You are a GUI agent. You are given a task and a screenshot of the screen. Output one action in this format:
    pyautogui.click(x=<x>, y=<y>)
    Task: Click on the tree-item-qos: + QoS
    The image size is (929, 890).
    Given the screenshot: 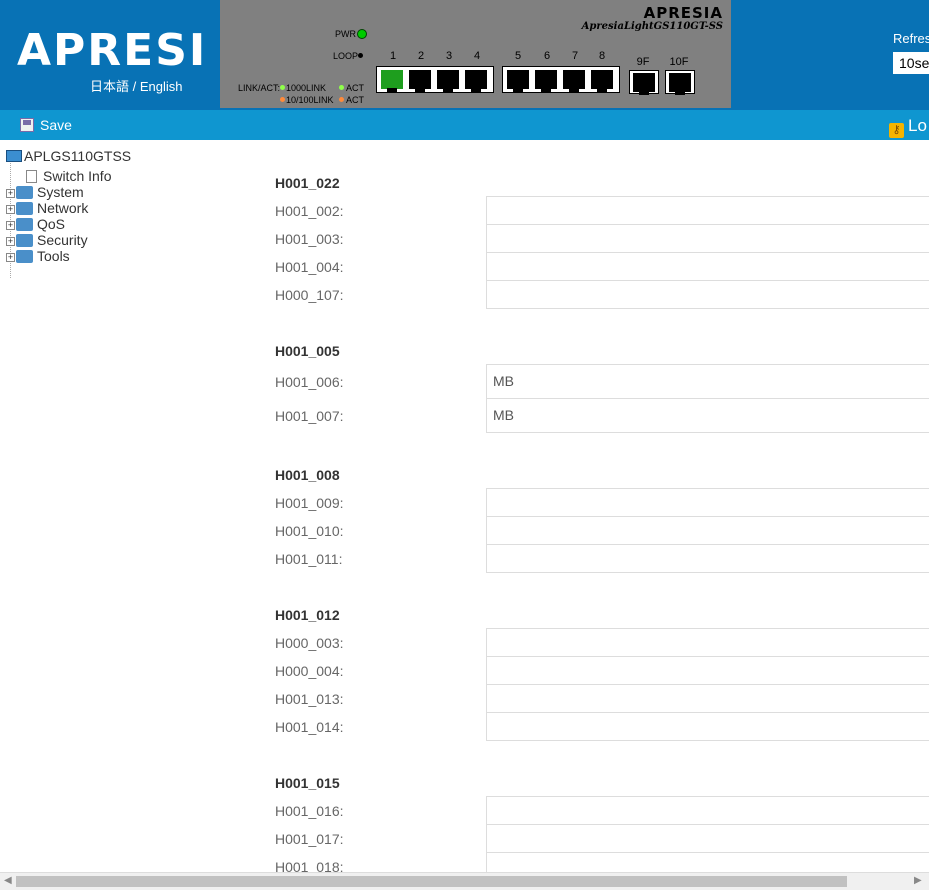 What is the action you would take?
    pyautogui.click(x=68, y=224)
    